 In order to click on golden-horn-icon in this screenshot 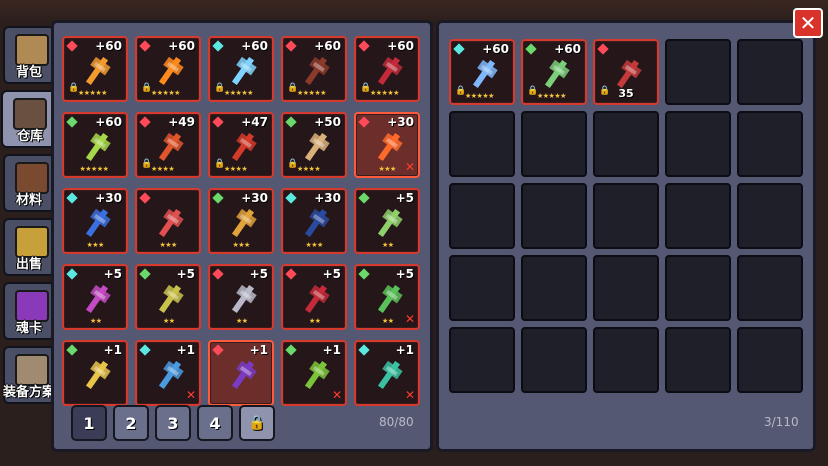, I will do `click(244, 223)`.